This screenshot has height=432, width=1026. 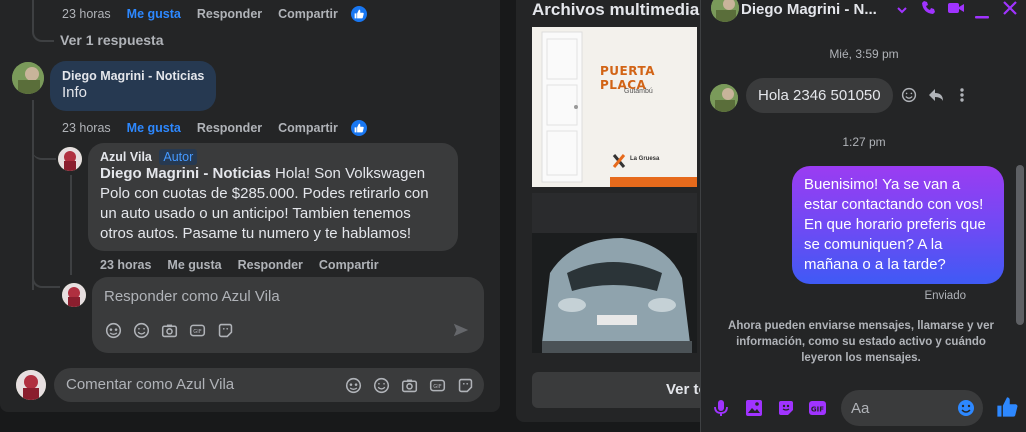 I want to click on image-icon, so click(x=754, y=410).